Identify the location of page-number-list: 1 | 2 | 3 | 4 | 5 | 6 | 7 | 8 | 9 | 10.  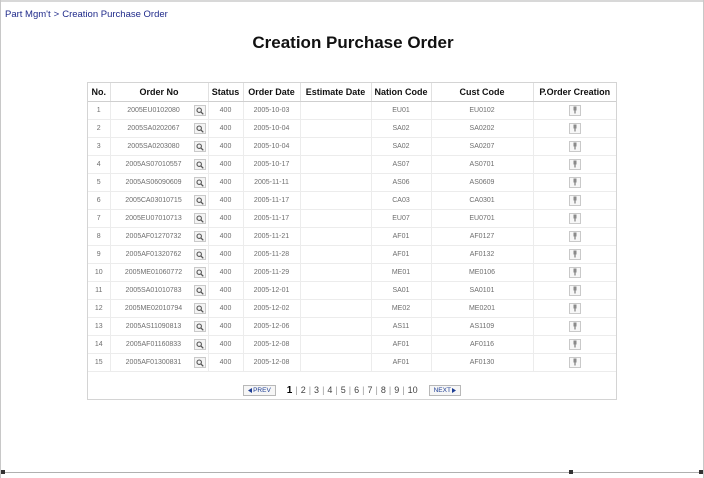
(352, 390).